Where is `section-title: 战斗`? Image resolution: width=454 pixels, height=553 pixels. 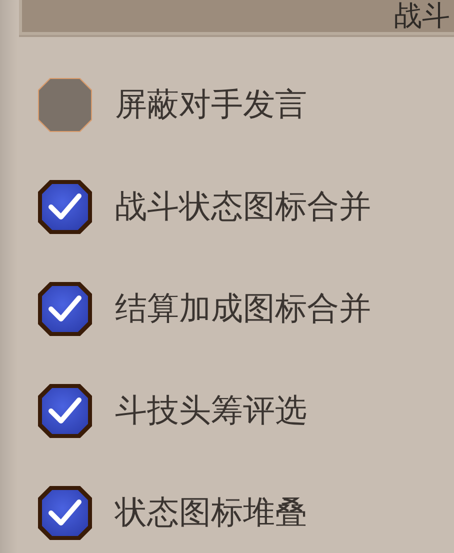
section-title: 战斗 is located at coordinates (422, 16).